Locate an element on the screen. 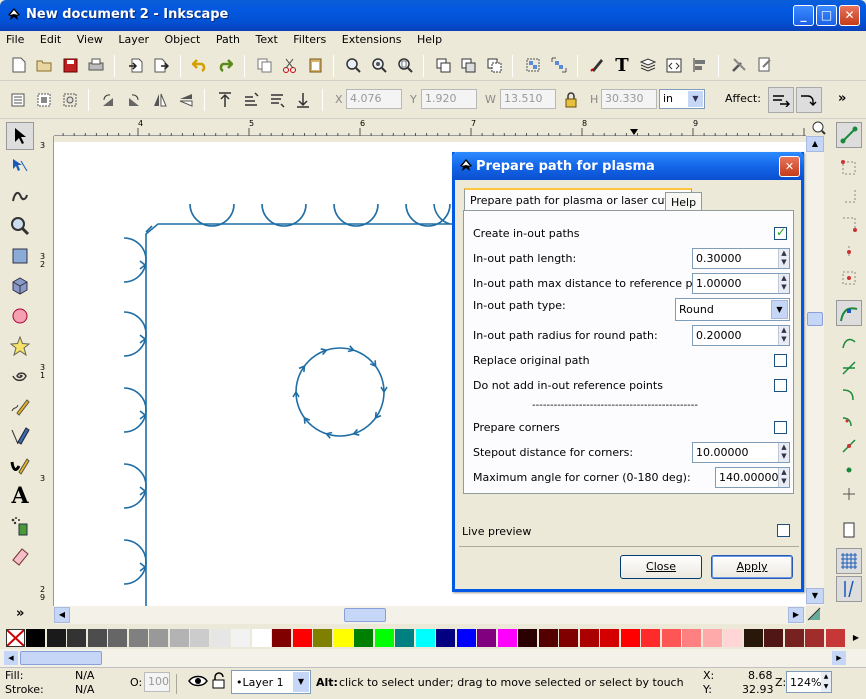 The width and height of the screenshot is (866, 699). w-field: 13.510 is located at coordinates (528, 99).